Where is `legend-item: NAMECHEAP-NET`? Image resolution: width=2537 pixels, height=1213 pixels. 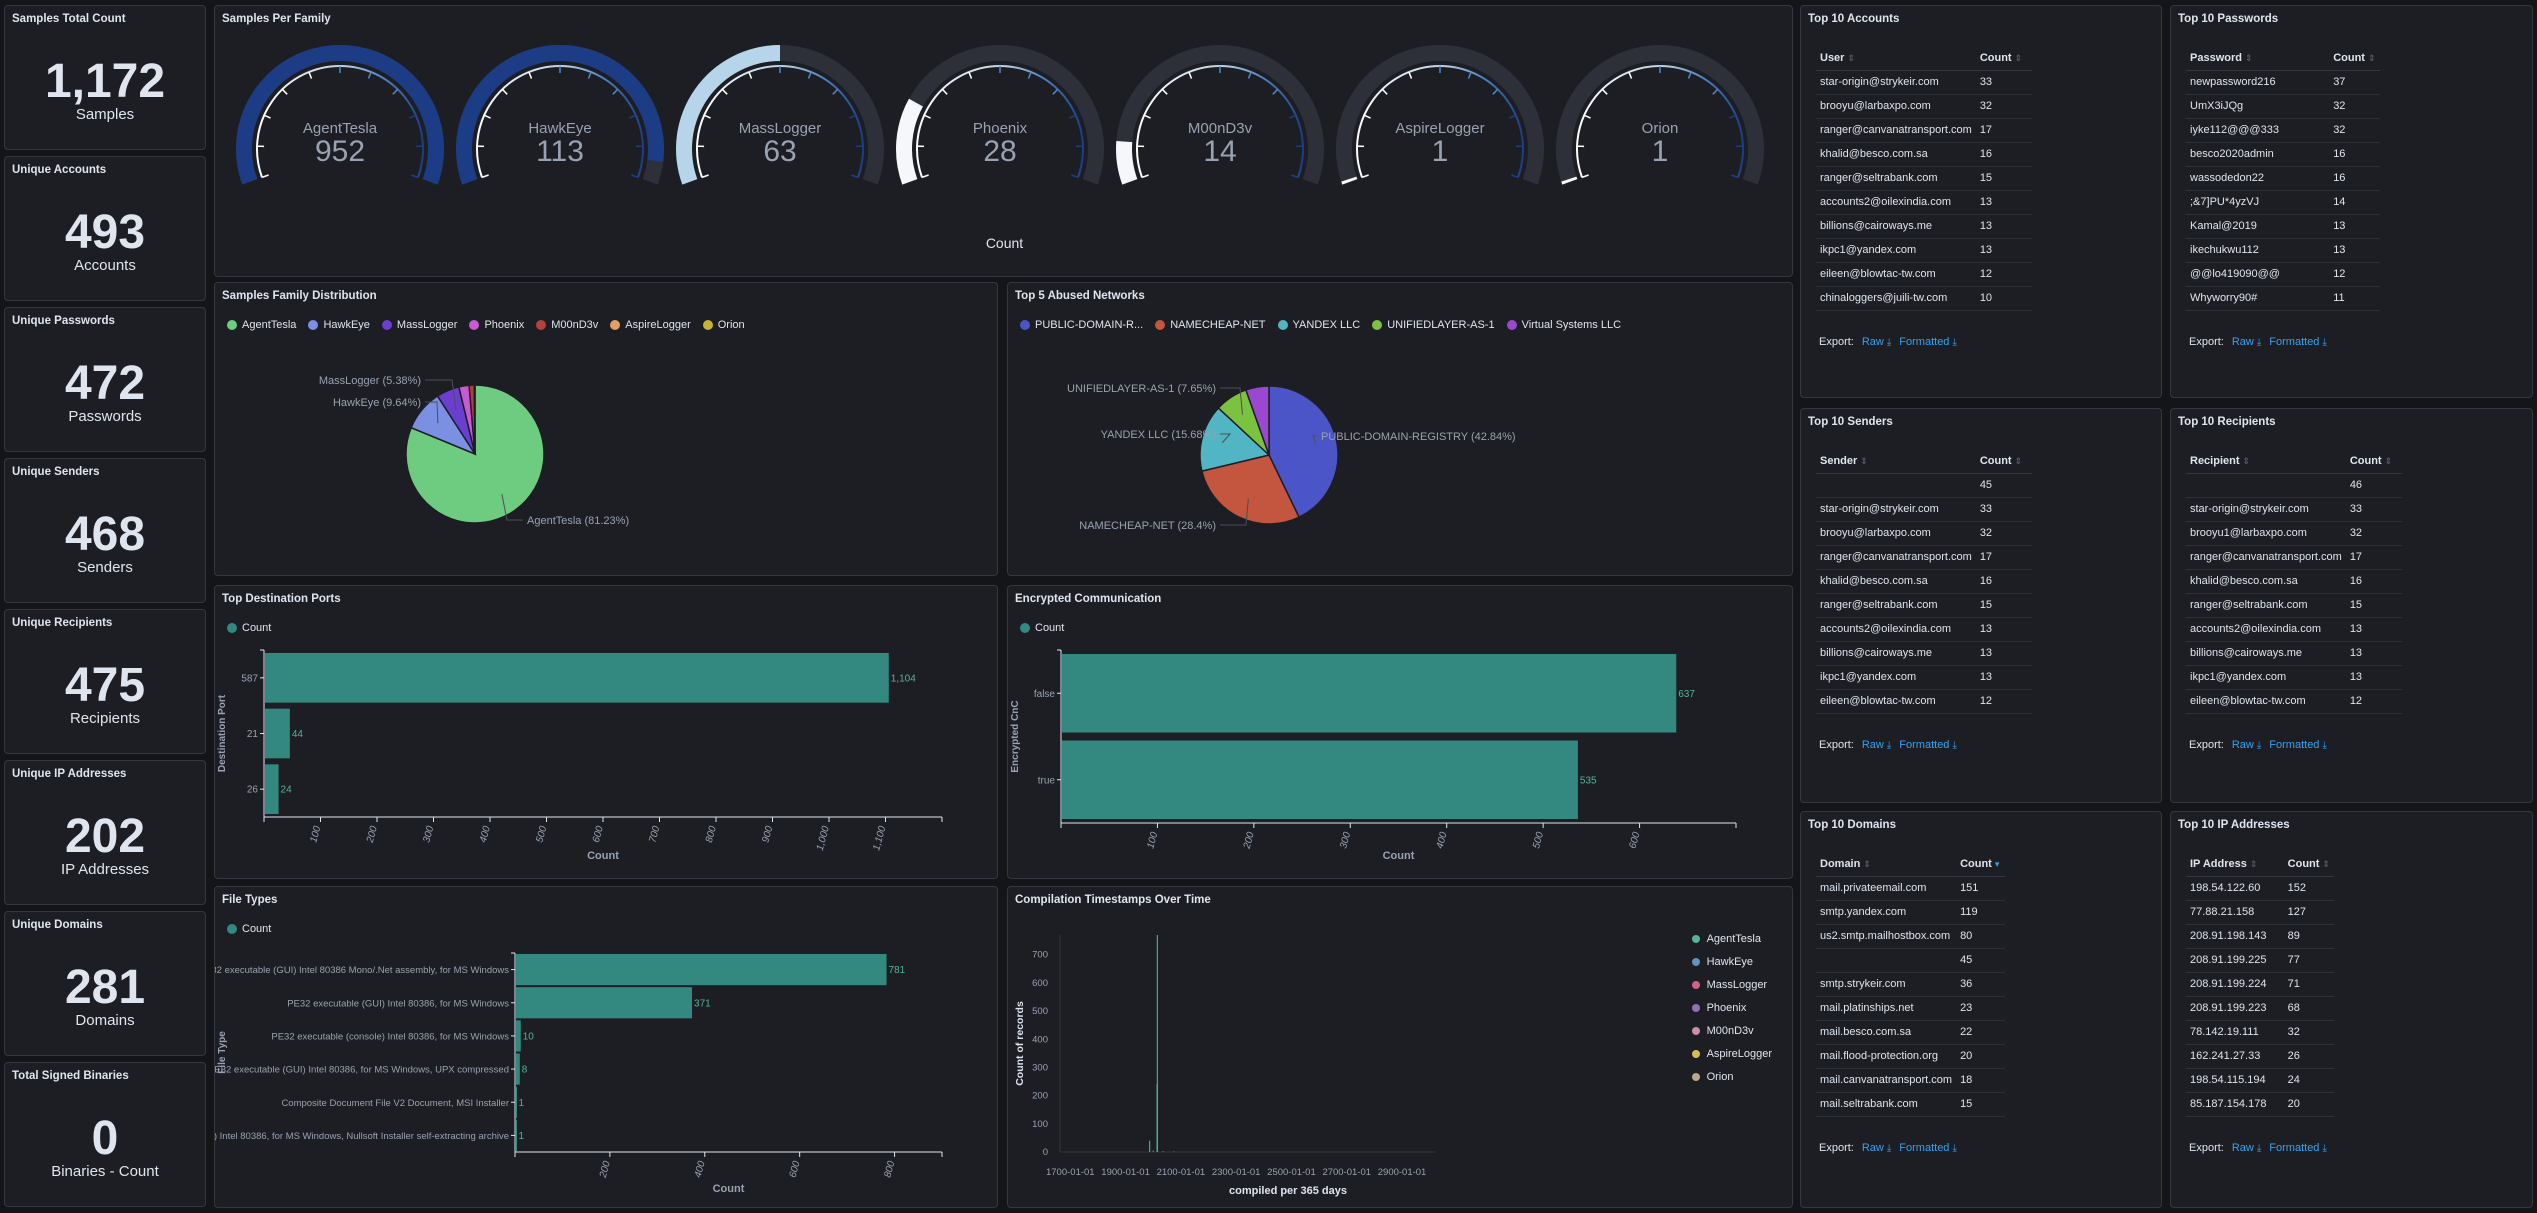
legend-item: NAMECHEAP-NET is located at coordinates (1210, 325).